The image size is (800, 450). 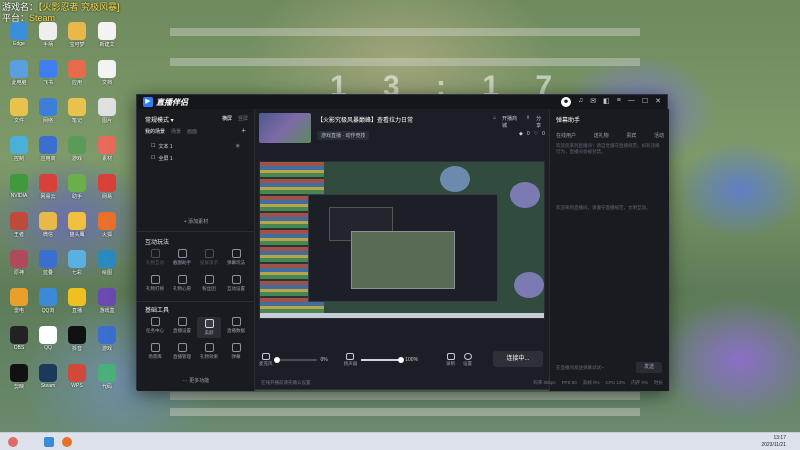 What do you see at coordinates (107, 111) in the screenshot?
I see `desktop-shortcut-icon: 图片` at bounding box center [107, 111].